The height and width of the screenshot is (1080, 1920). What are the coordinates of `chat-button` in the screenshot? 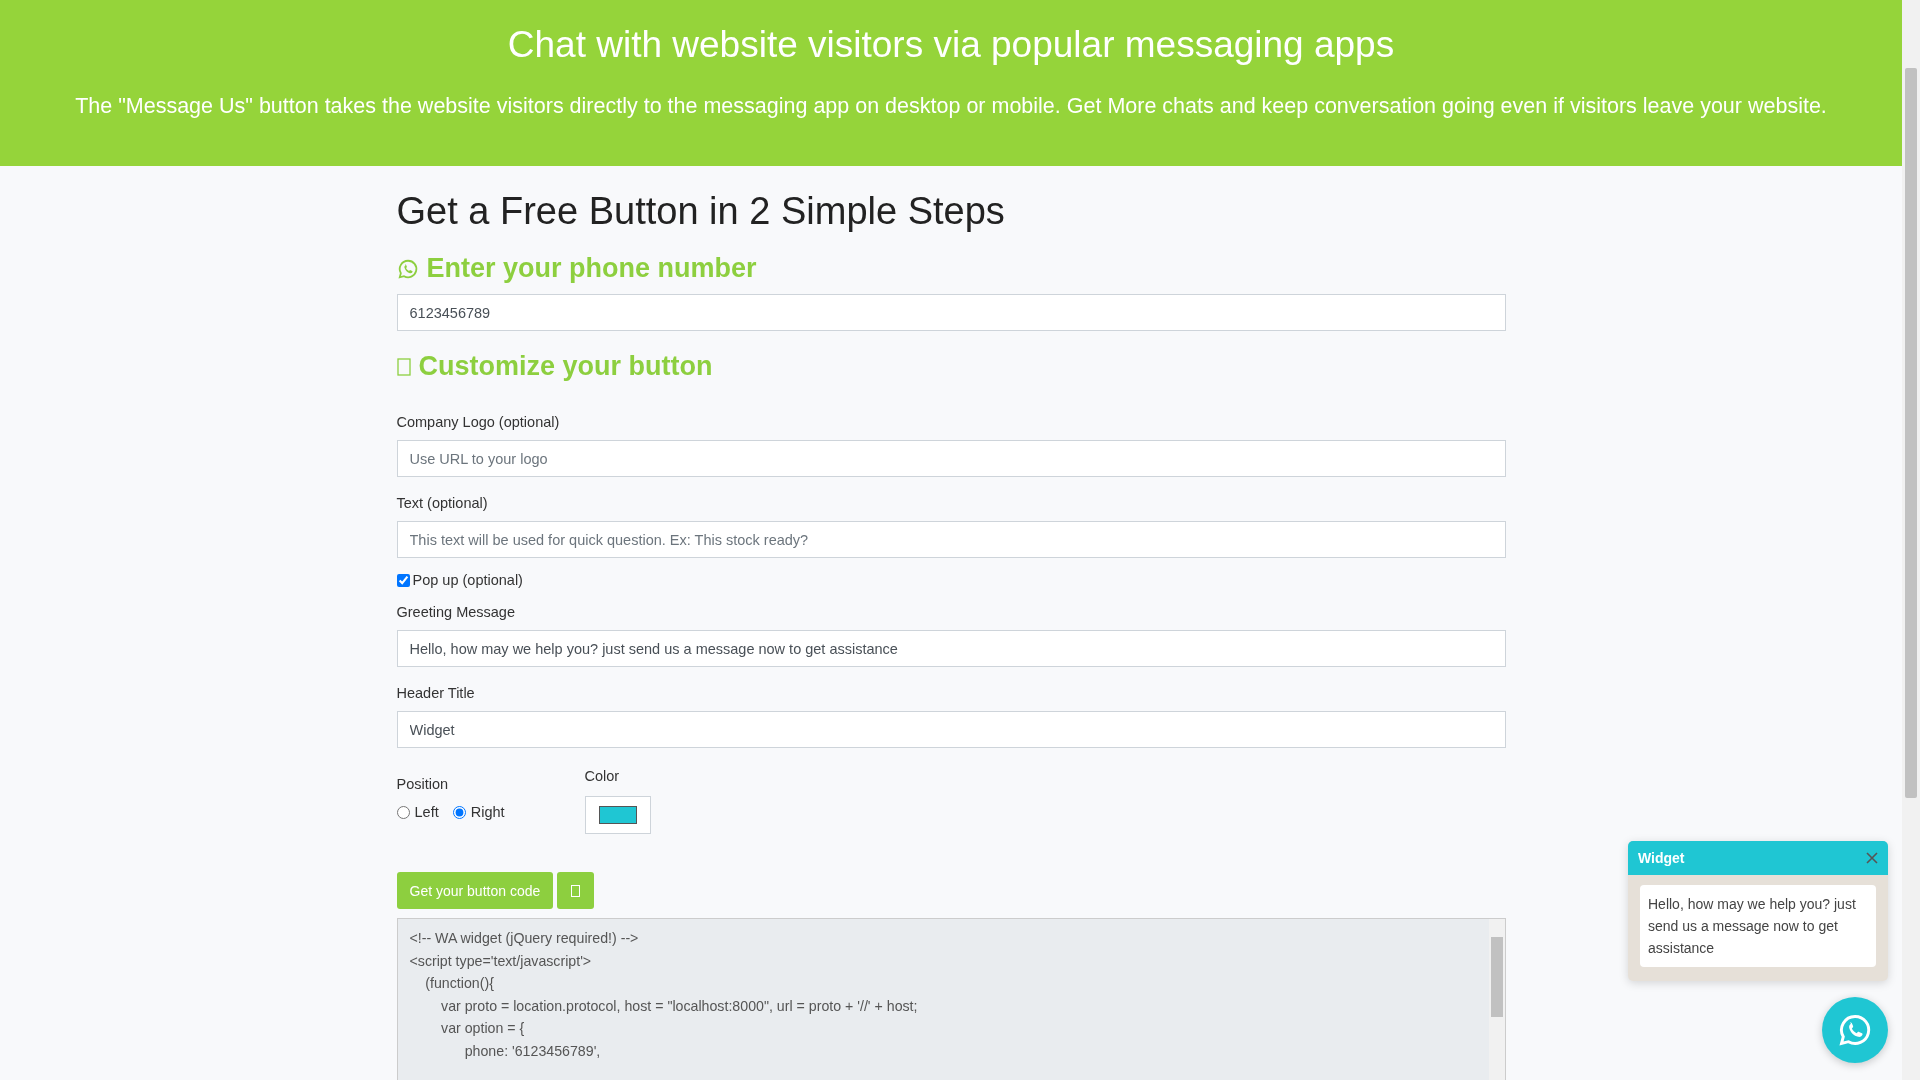 It's located at (1855, 1030).